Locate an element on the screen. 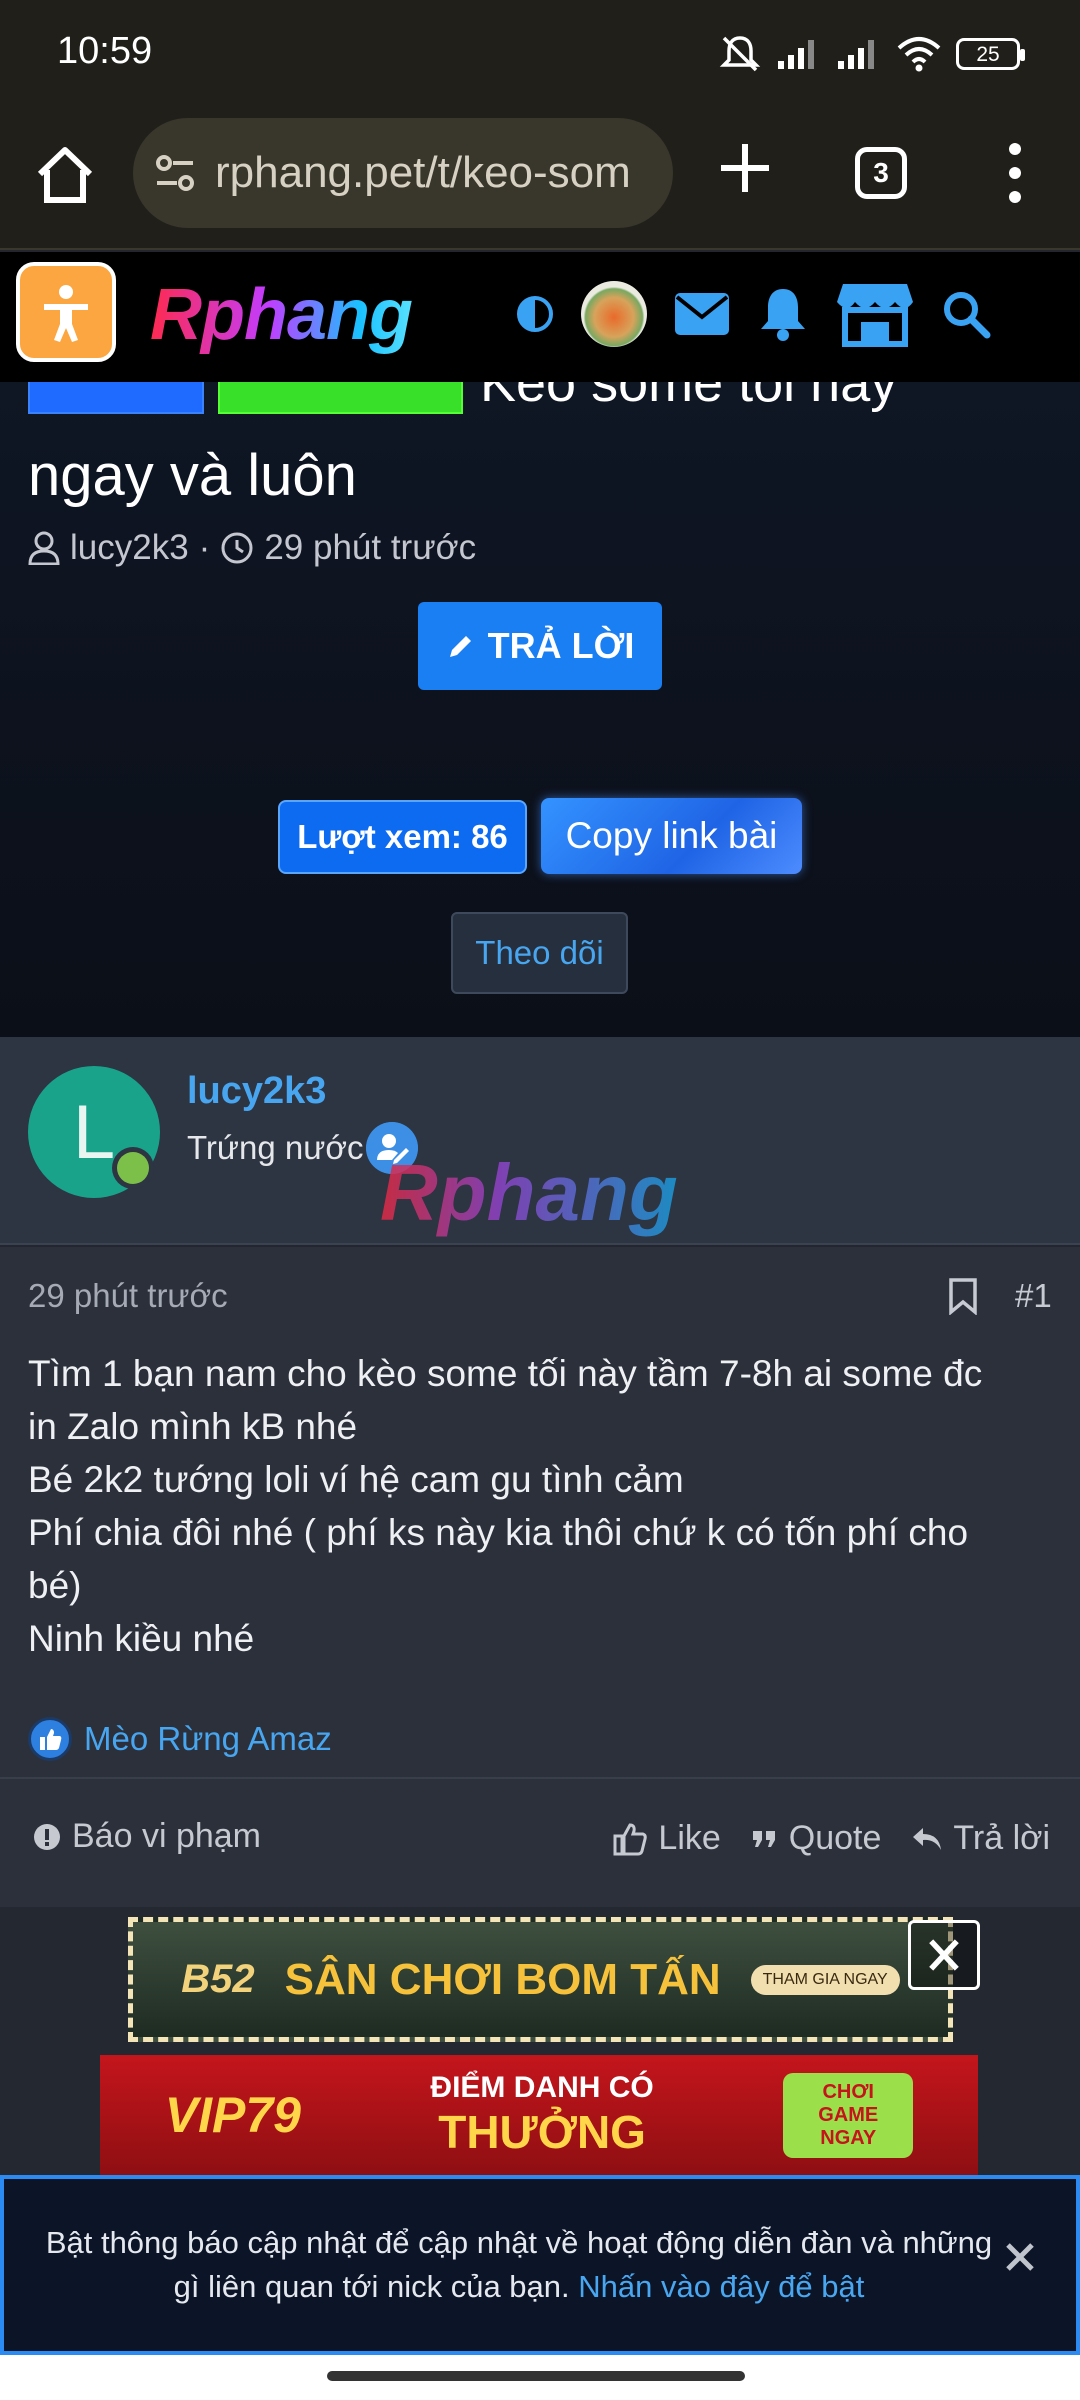 Image resolution: width=1080 pixels, height=2400 pixels. enable-notifications-link: Nhấn vào đây để bật is located at coordinates (721, 2286).